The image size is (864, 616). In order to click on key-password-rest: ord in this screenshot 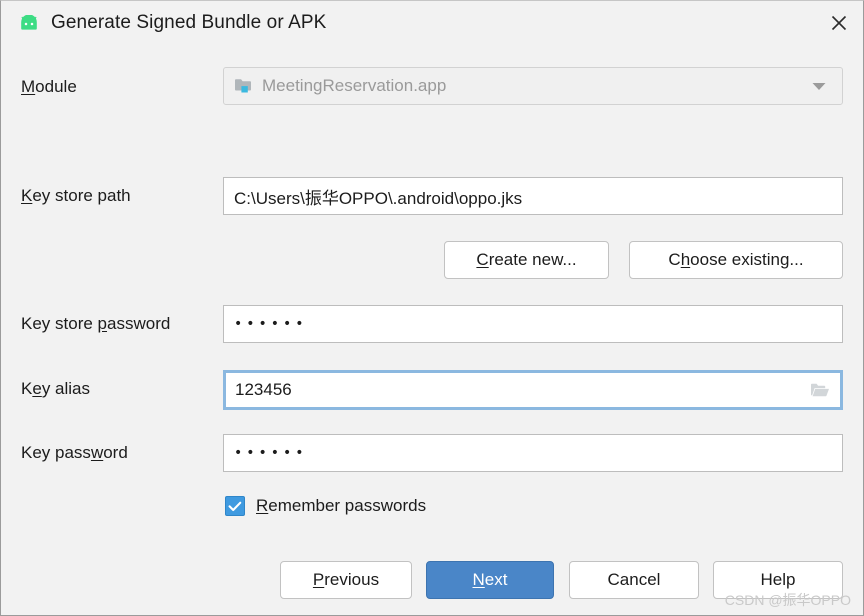, I will do `click(115, 452)`.